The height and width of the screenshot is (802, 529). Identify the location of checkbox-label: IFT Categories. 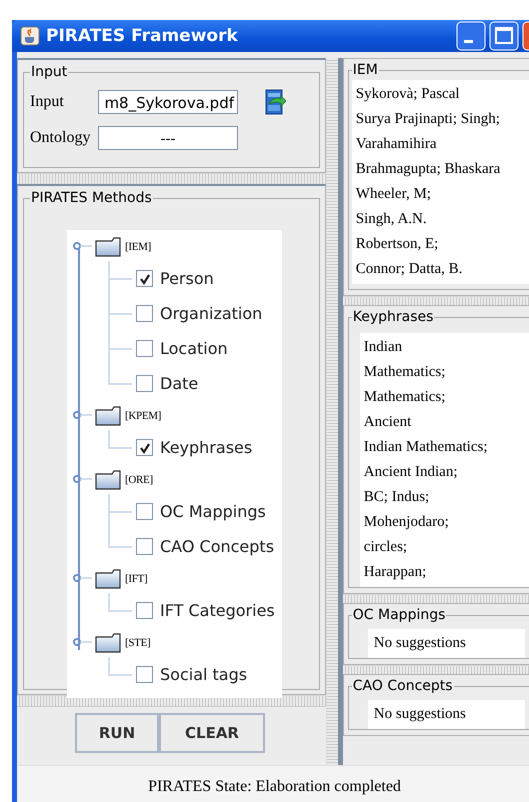
(217, 610).